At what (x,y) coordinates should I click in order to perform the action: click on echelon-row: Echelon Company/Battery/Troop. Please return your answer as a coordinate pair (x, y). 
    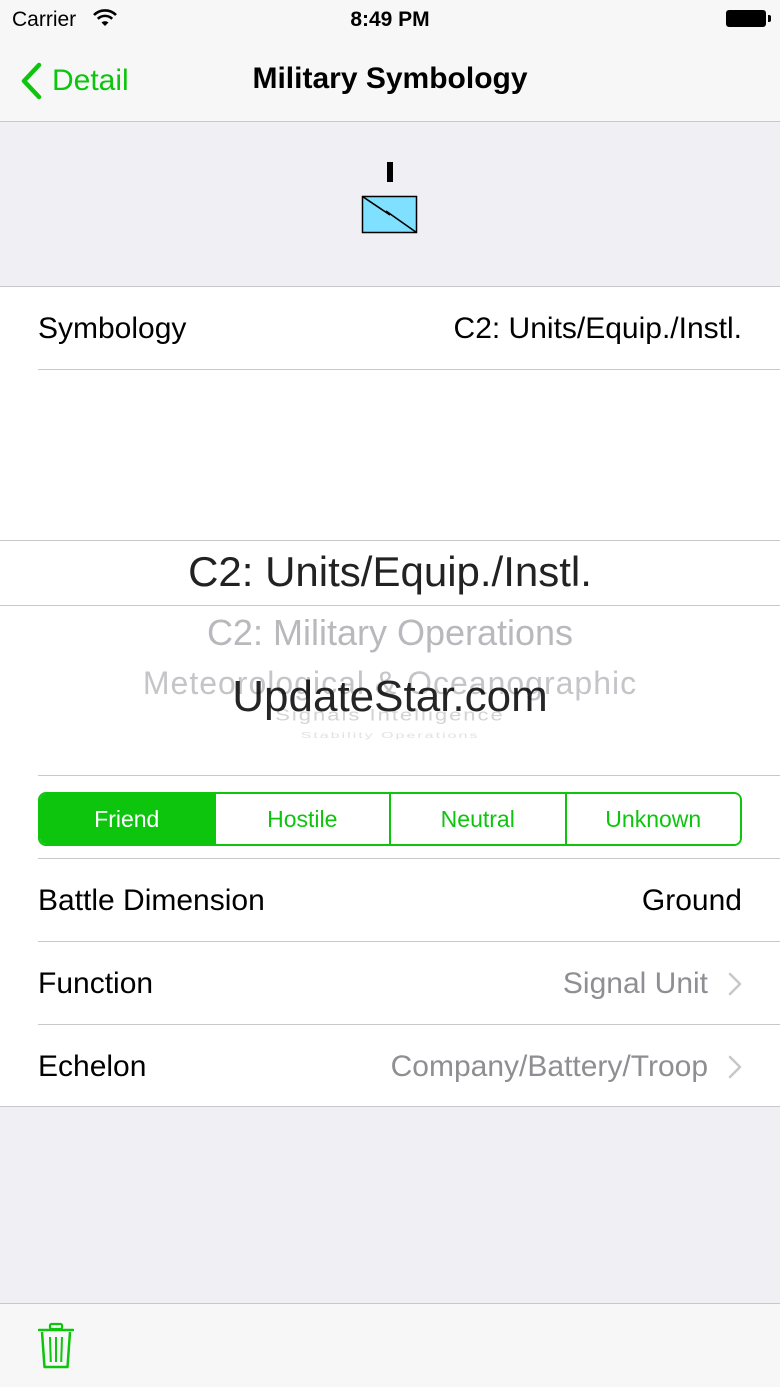
    Looking at the image, I should click on (390, 1066).